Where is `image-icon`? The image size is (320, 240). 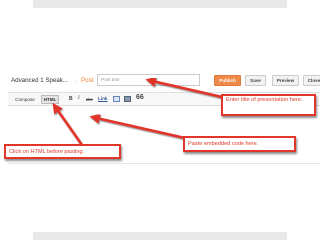
image-icon is located at coordinates (116, 99).